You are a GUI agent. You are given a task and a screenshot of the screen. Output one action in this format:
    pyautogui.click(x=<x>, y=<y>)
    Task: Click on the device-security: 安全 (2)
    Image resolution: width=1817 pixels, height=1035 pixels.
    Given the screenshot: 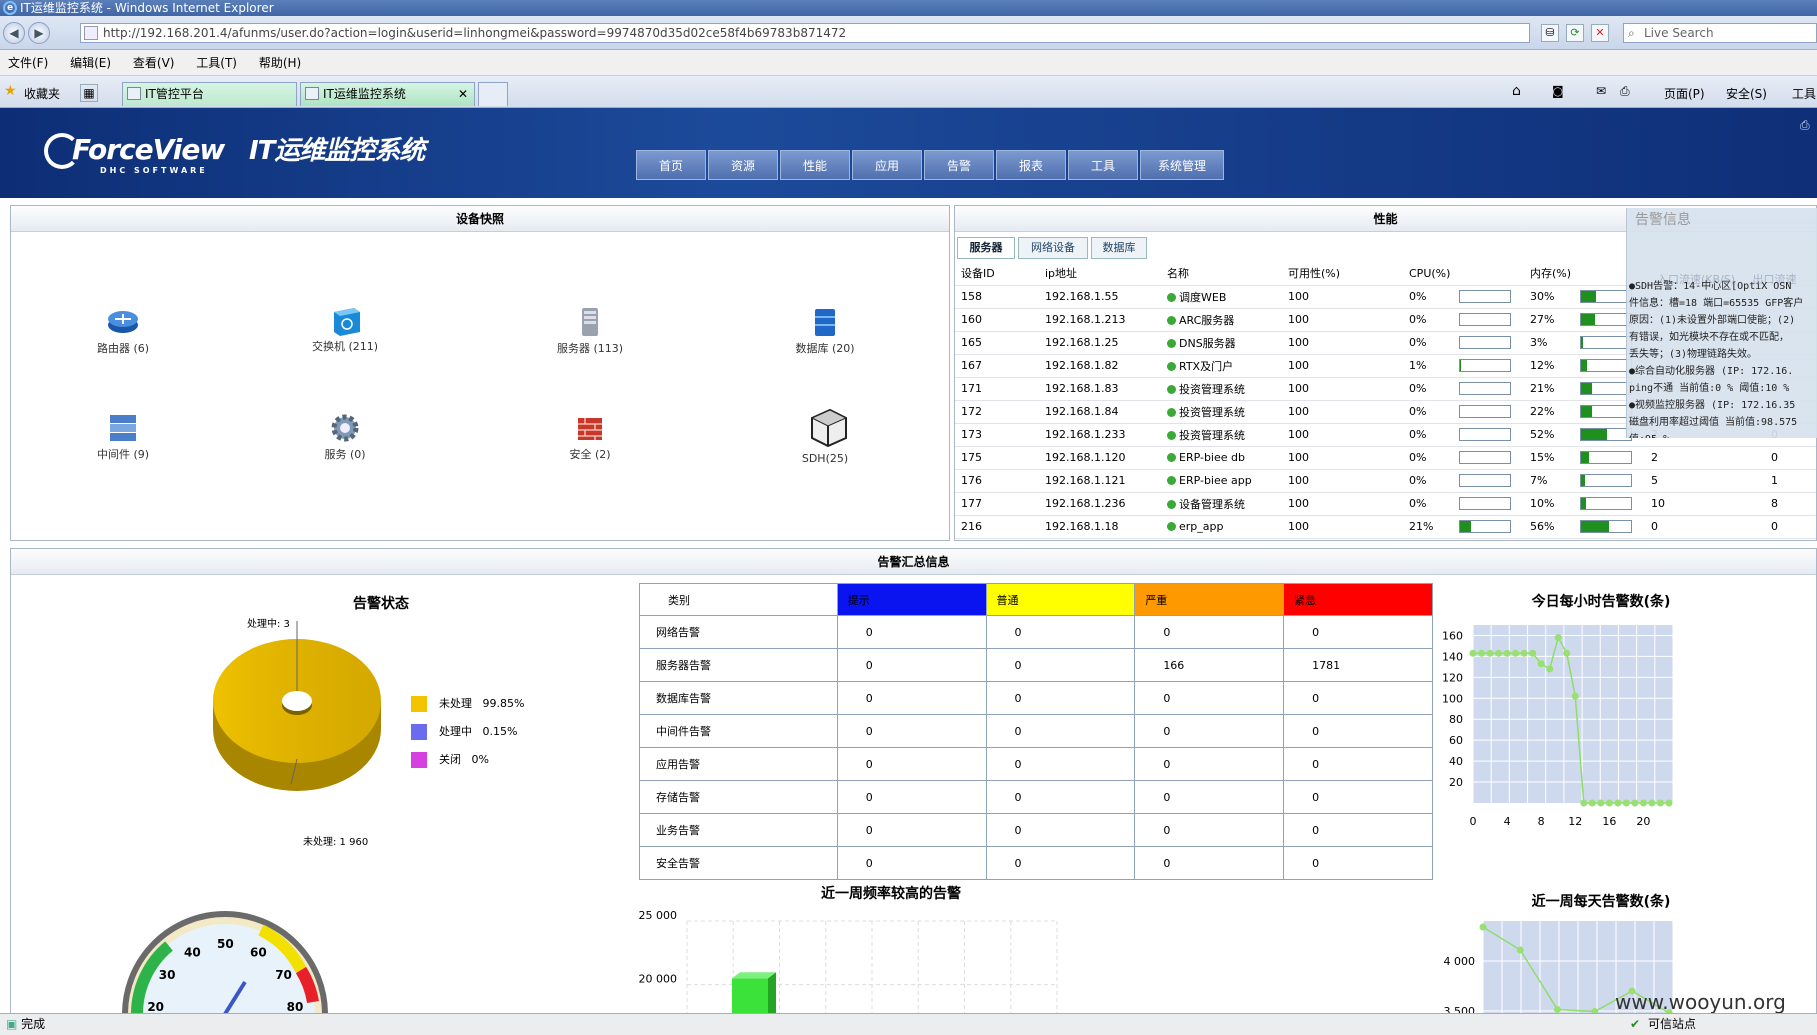 What is the action you would take?
    pyautogui.click(x=590, y=437)
    